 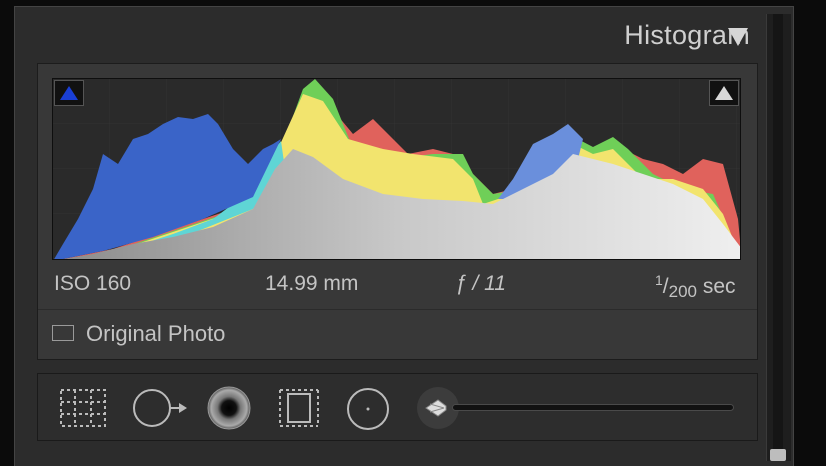 I want to click on focal-length-value: 14.99 mm, so click(x=312, y=283).